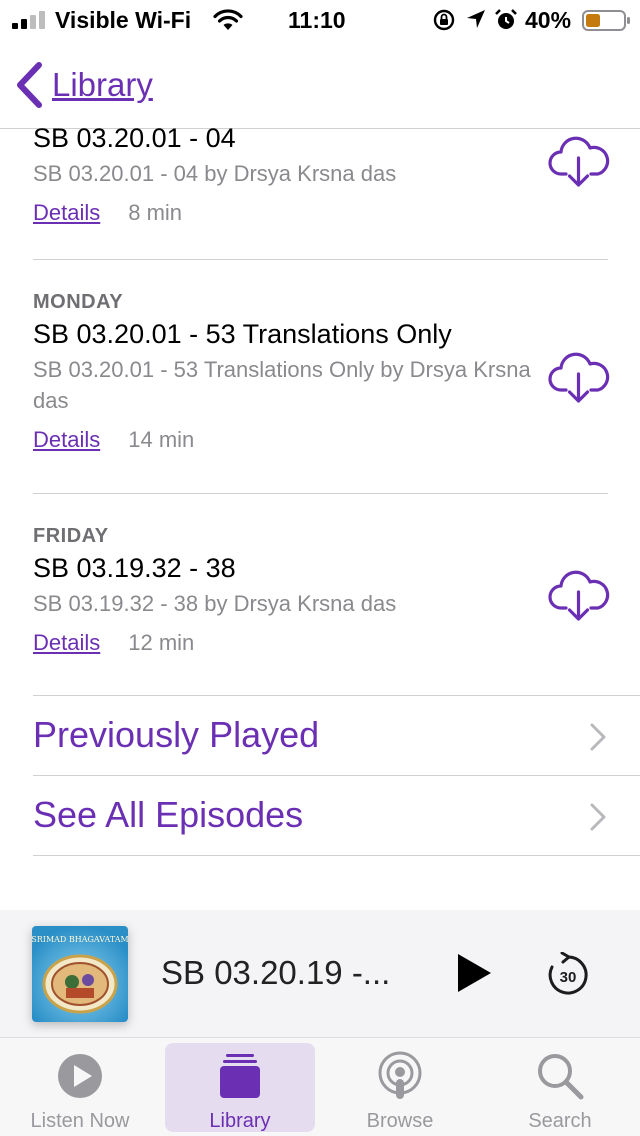  What do you see at coordinates (155, 212) in the screenshot?
I see `episode-duration: 8 min` at bounding box center [155, 212].